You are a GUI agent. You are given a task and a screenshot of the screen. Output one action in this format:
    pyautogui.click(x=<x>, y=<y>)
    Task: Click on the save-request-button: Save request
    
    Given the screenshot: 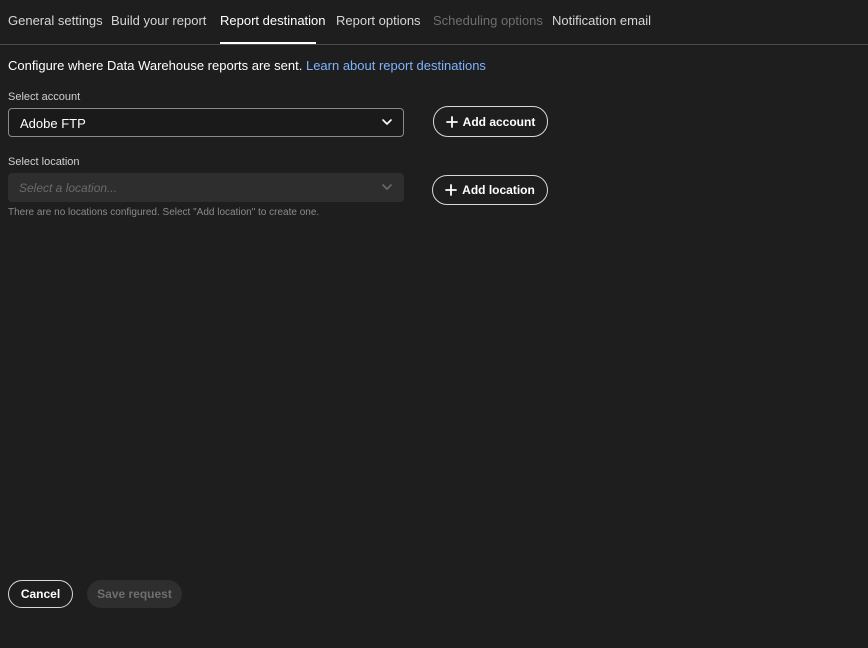 What is the action you would take?
    pyautogui.click(x=134, y=594)
    